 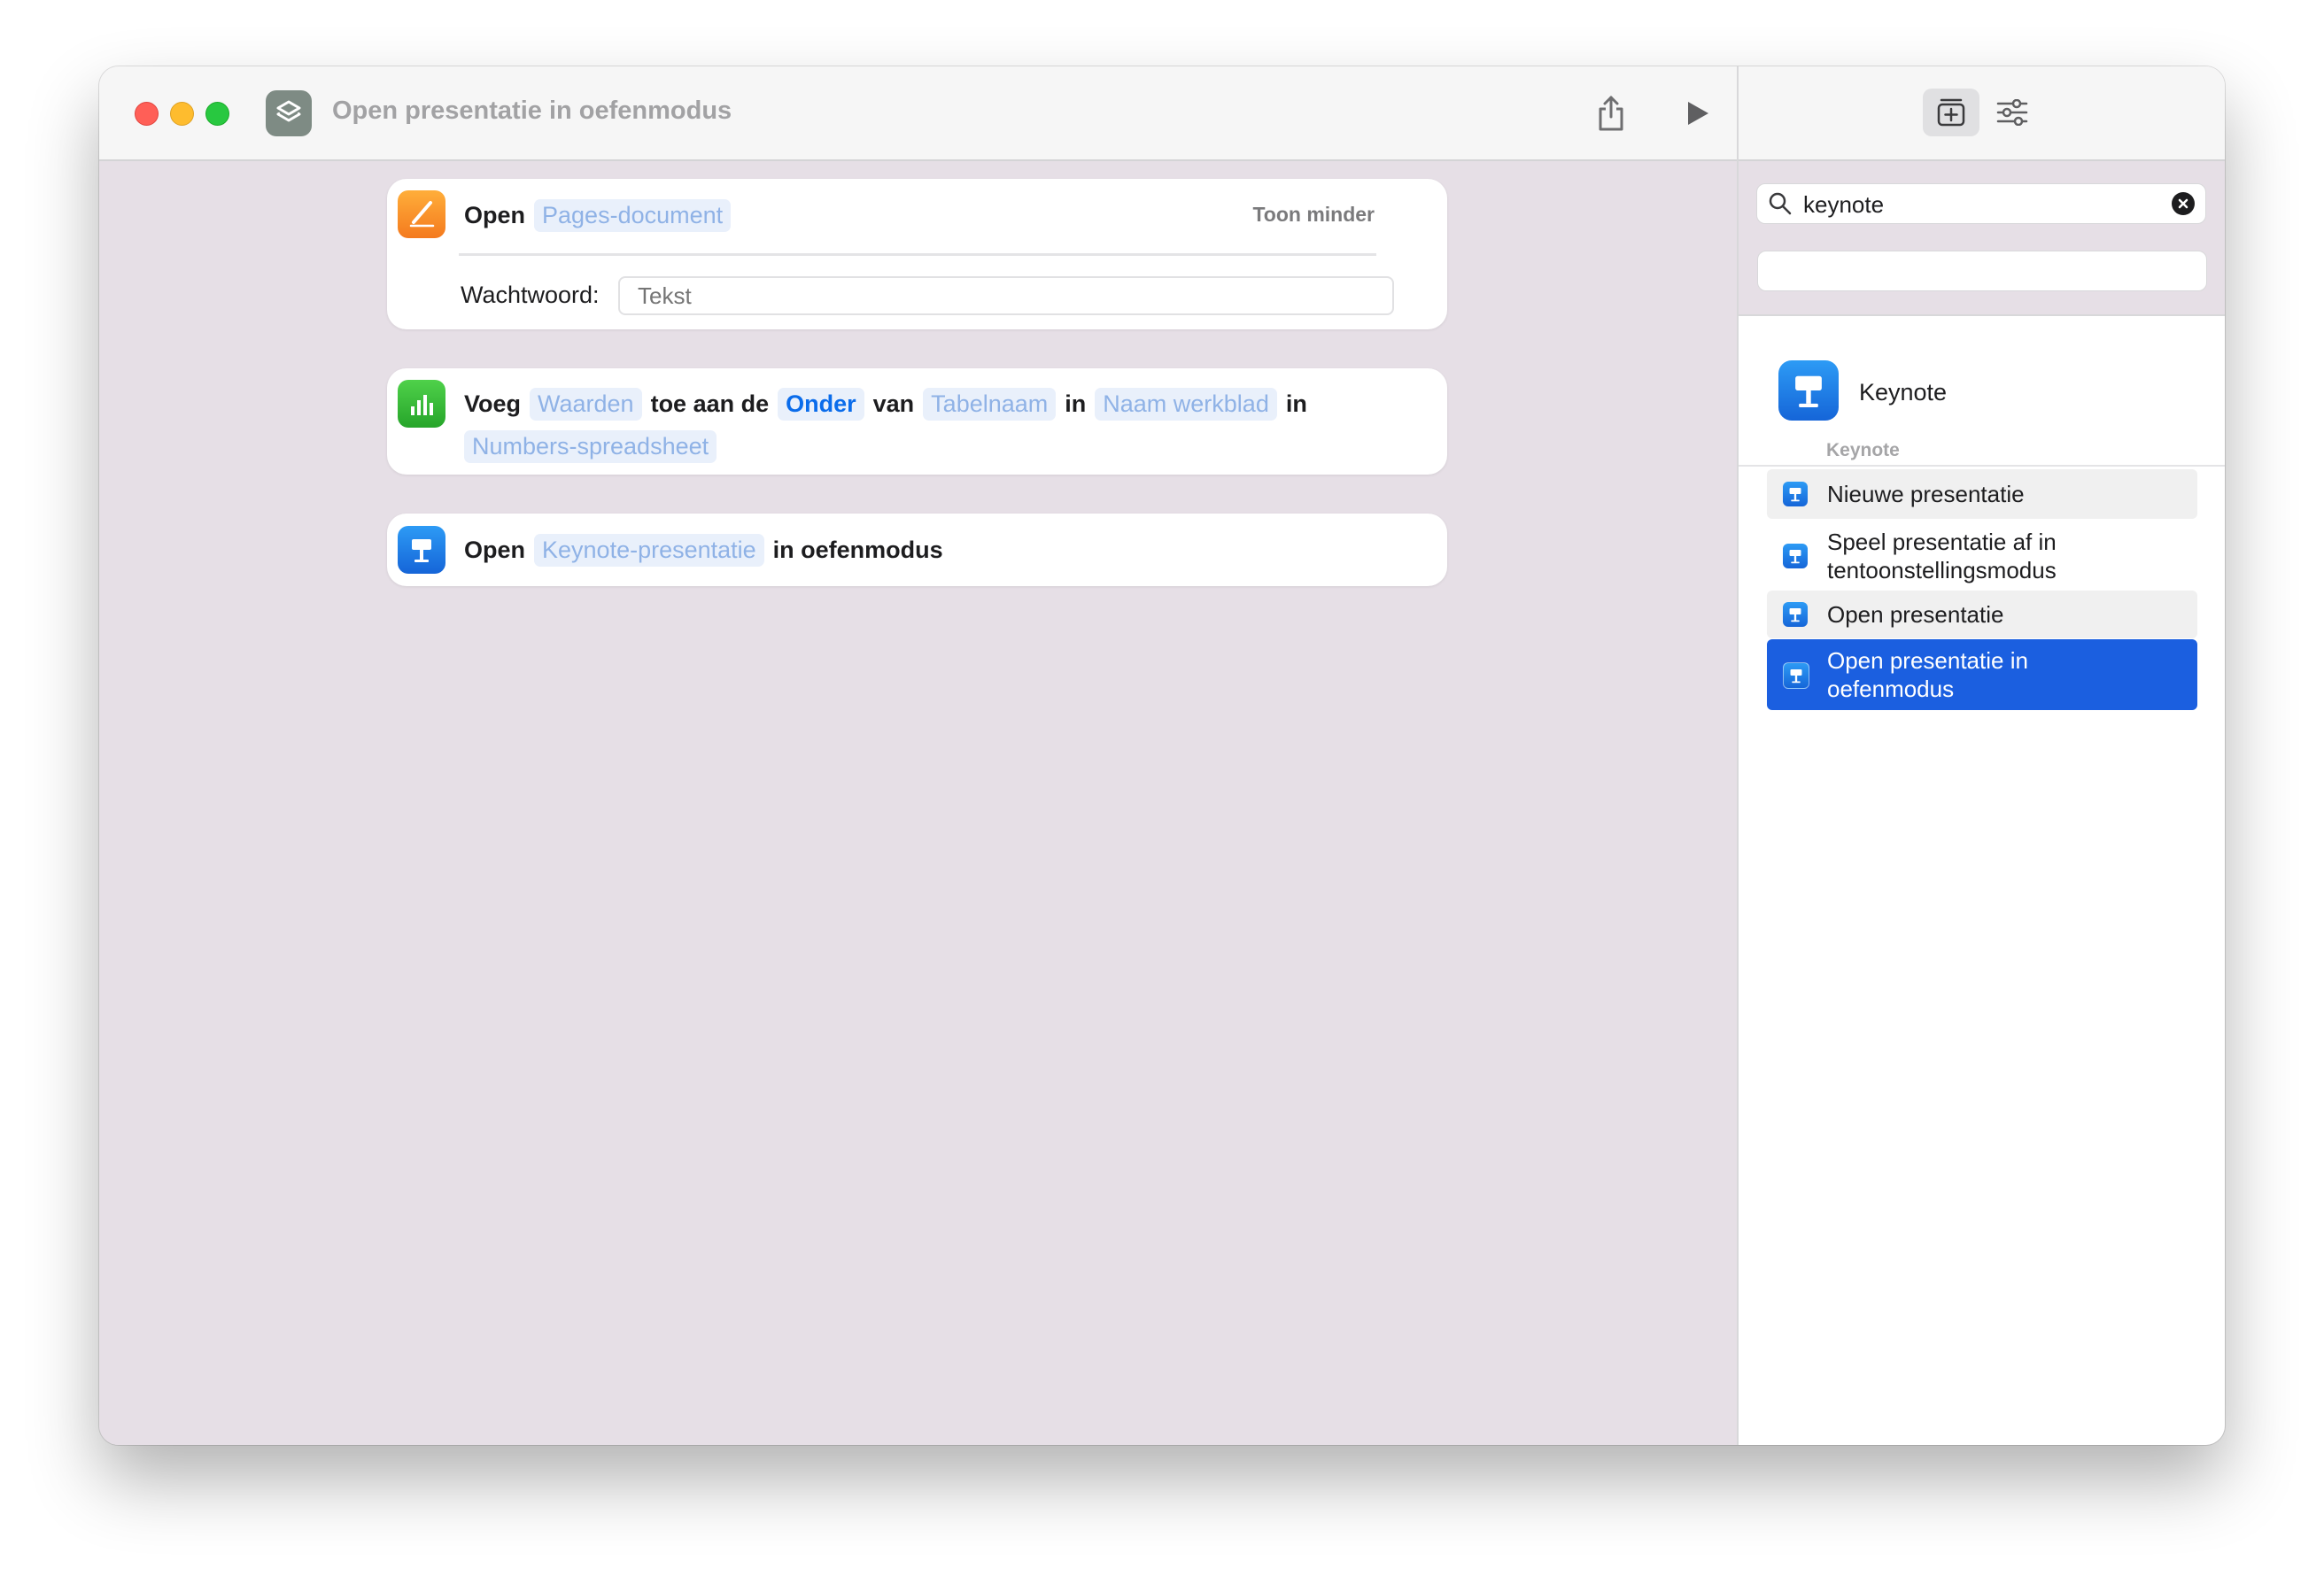 I want to click on action-line: Open Keynote-presentatie in oefenmodus, so click(x=708, y=550).